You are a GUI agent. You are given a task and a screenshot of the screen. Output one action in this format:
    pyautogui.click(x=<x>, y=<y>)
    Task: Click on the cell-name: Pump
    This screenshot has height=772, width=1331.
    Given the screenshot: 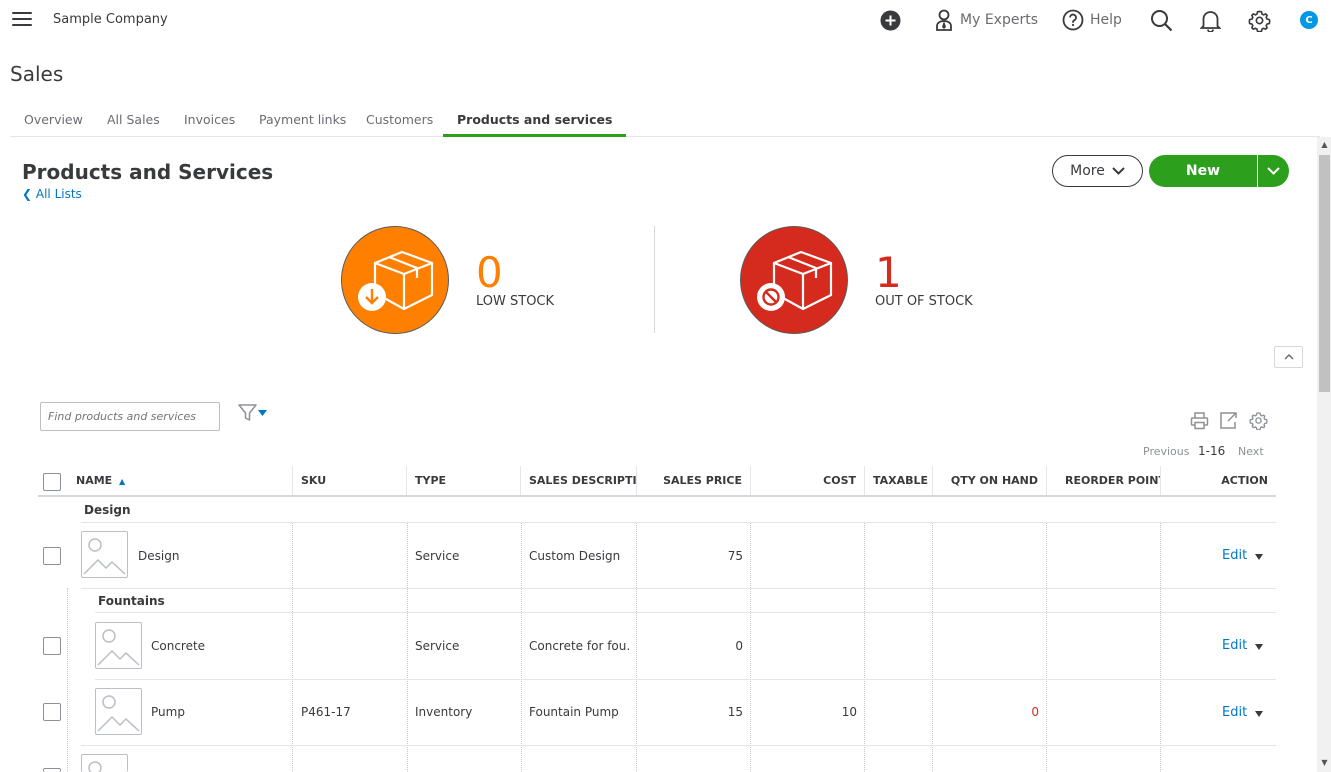 What is the action you would take?
    pyautogui.click(x=168, y=712)
    